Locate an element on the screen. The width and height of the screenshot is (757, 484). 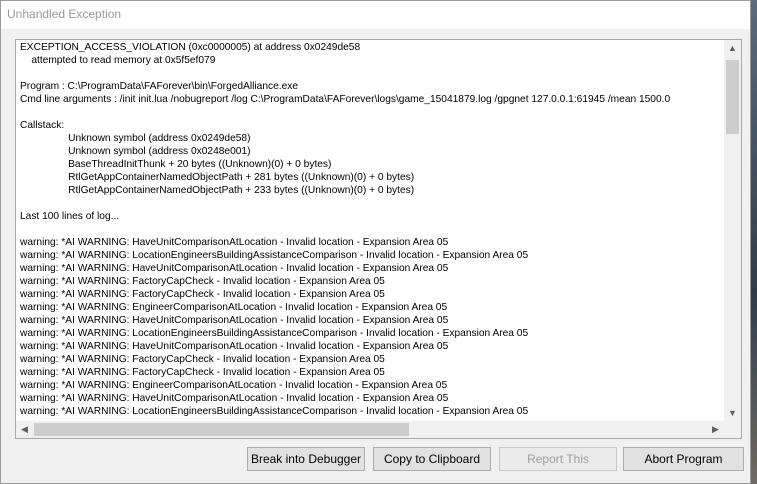
scroll-right-arrow-icon: ▶ is located at coordinates (715, 429).